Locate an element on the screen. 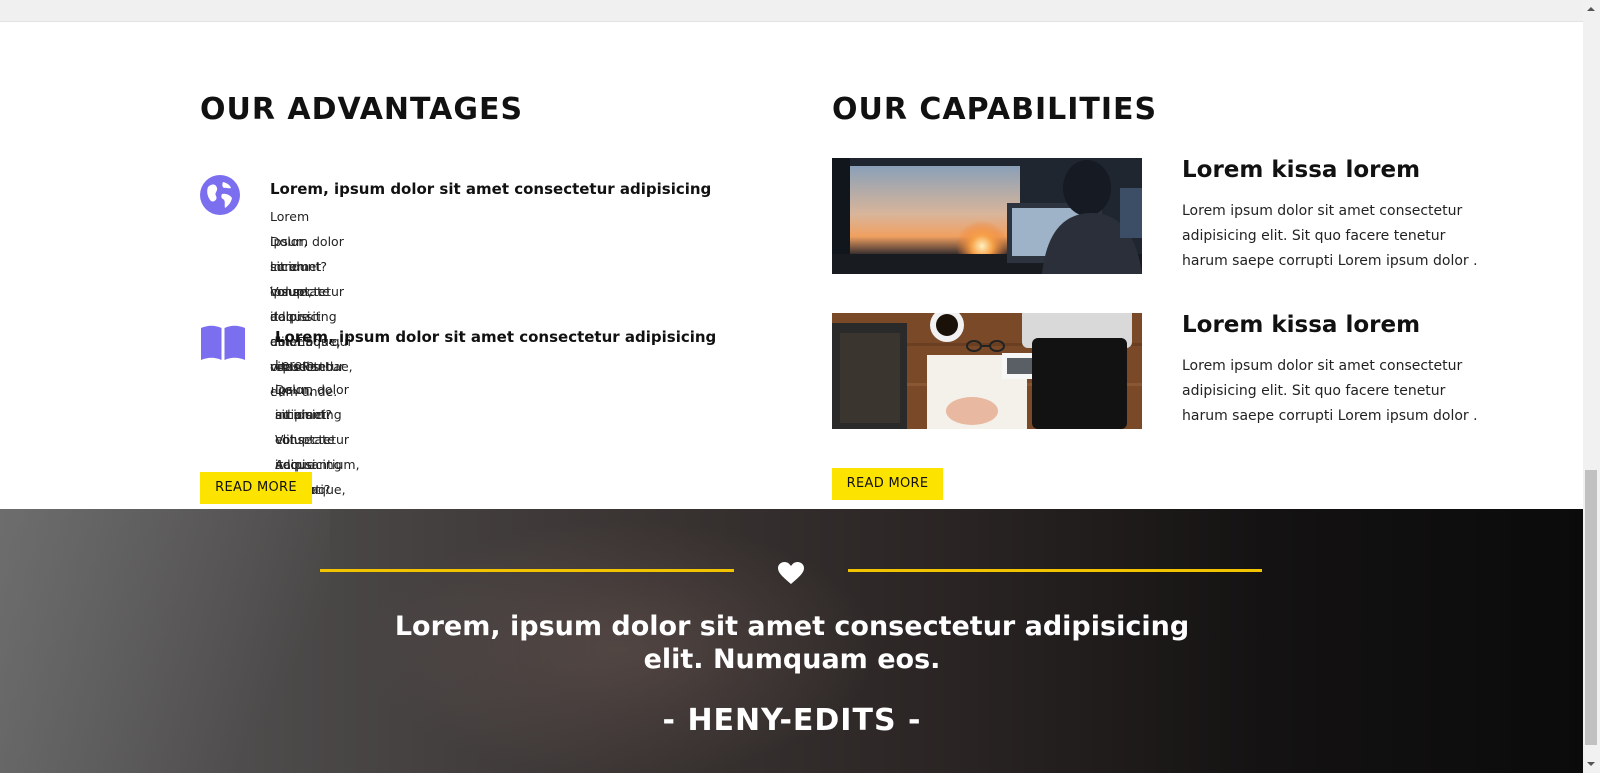 The image size is (1600, 773). capabilities-title: OUR CAPABILITIES is located at coordinates (995, 109).